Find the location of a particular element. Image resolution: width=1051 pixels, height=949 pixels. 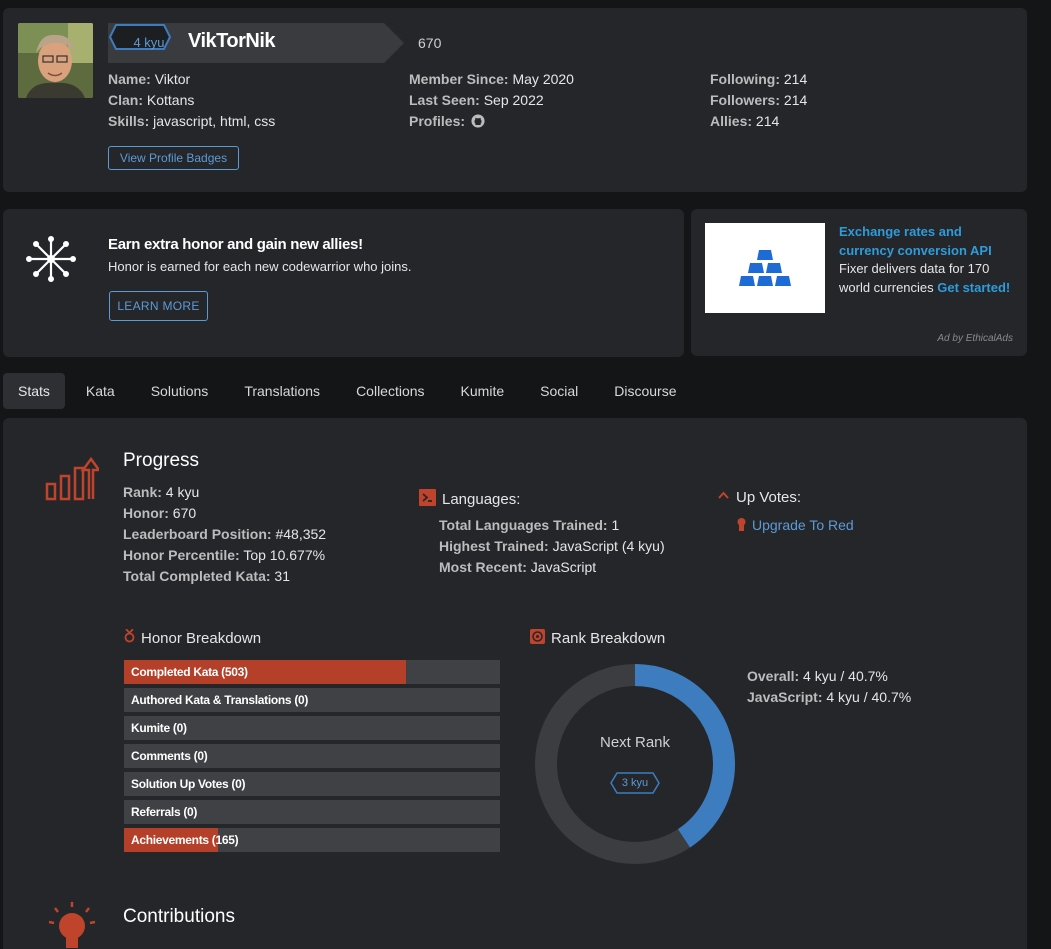

followers-value: 214 is located at coordinates (795, 100).